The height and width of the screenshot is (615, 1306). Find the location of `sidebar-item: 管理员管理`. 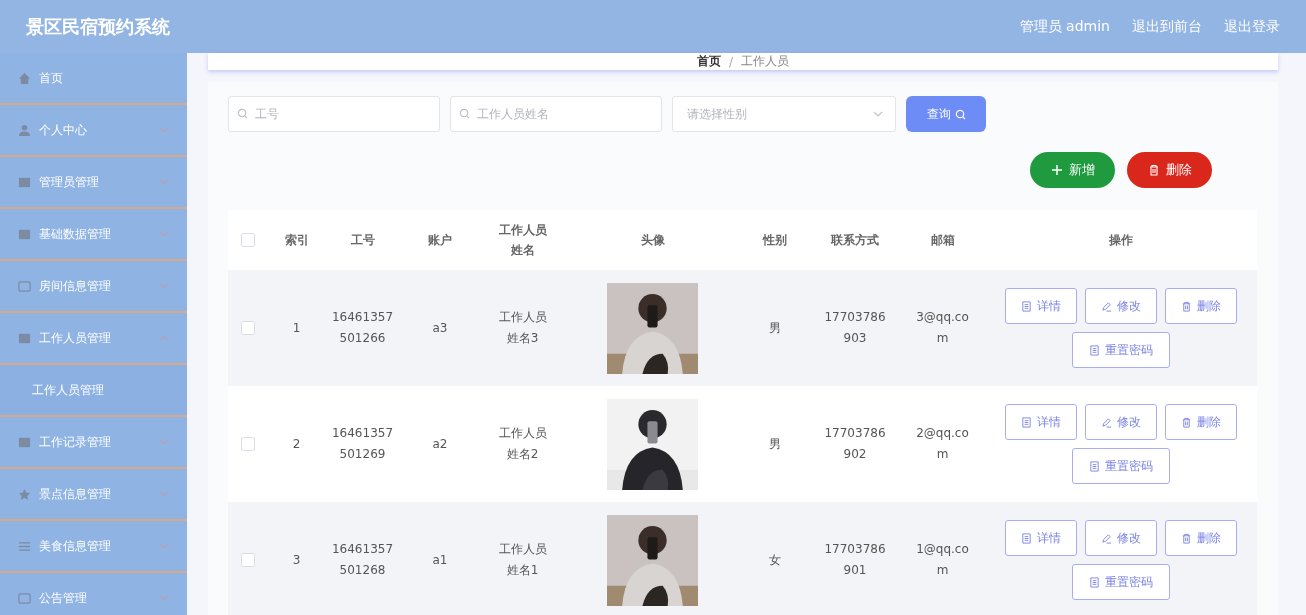

sidebar-item: 管理员管理 is located at coordinates (93, 183).